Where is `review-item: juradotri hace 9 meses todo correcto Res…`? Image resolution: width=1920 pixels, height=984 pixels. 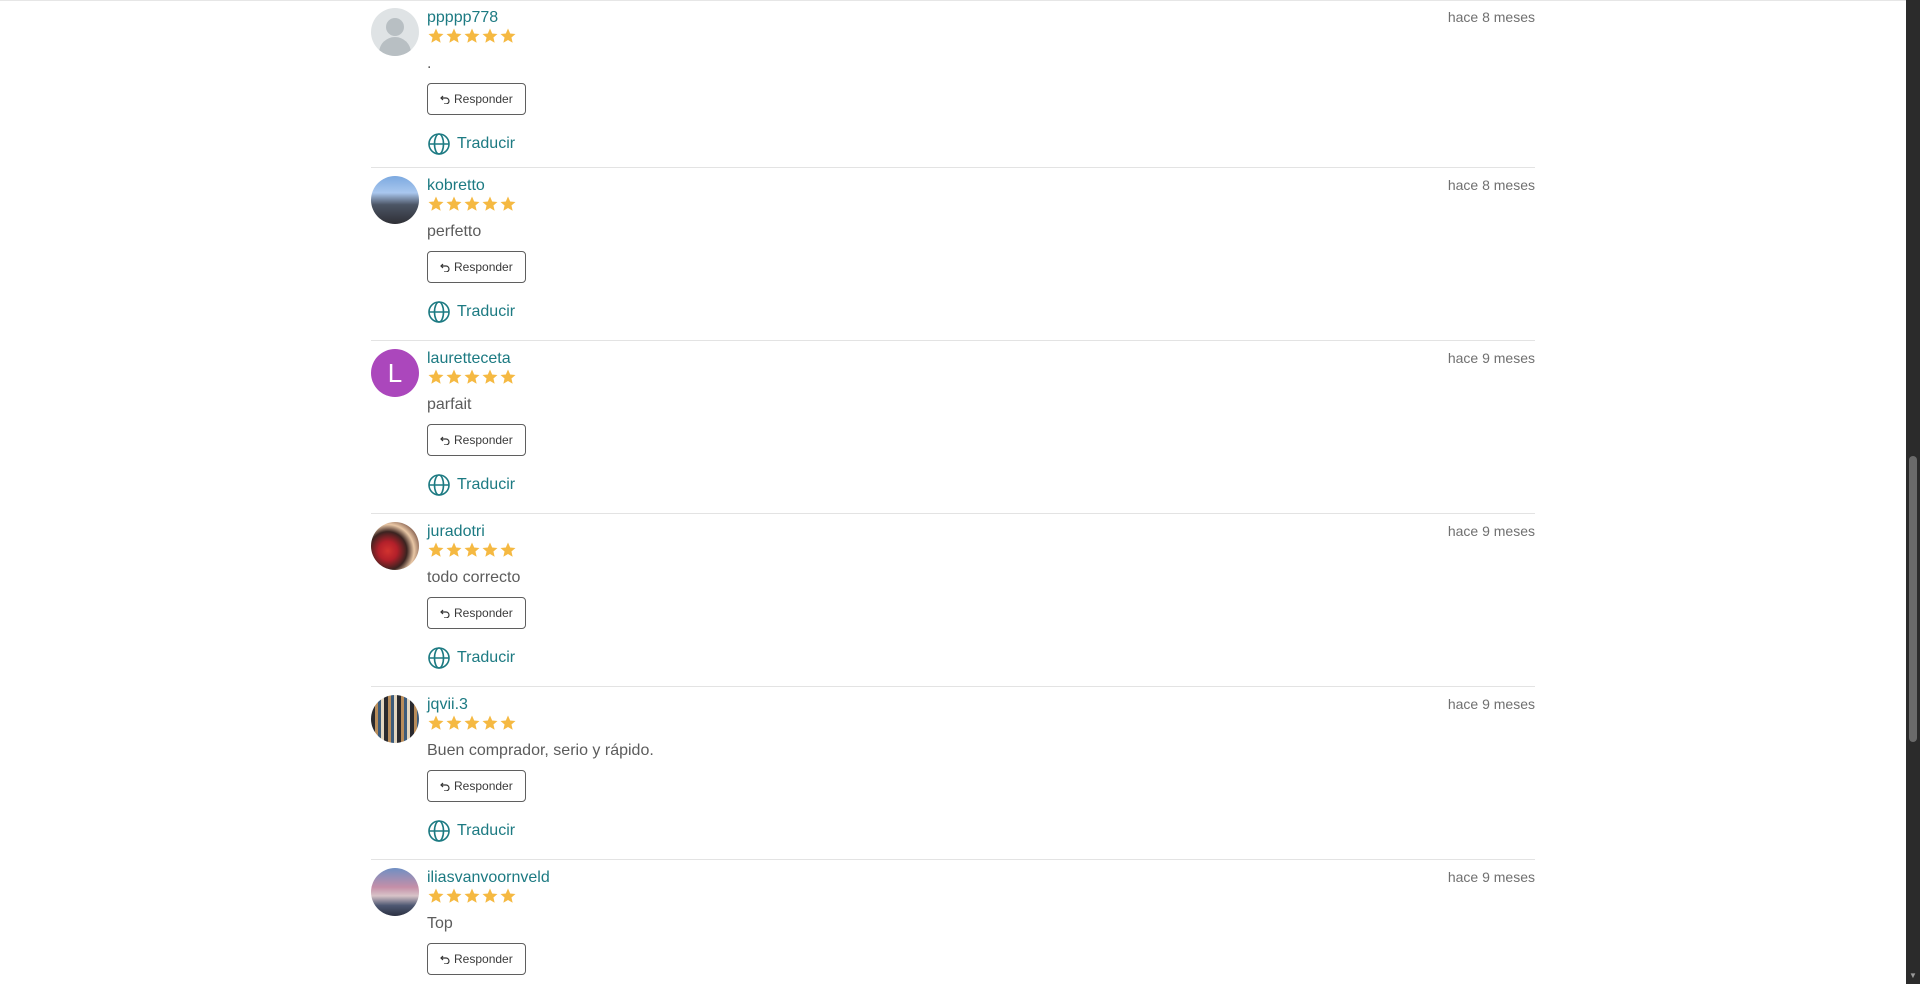 review-item: juradotri hace 9 meses todo correcto Res… is located at coordinates (953, 600).